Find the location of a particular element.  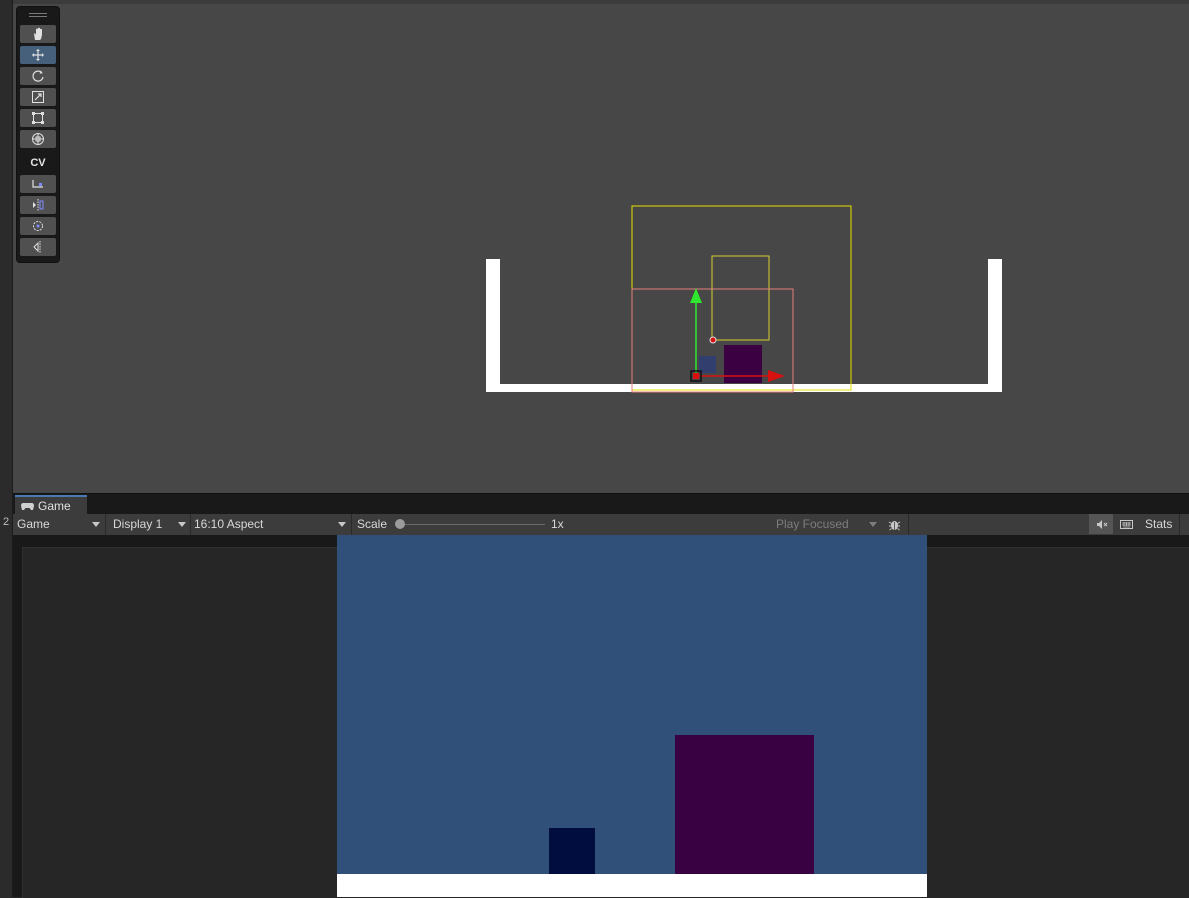

game-small-box is located at coordinates (572, 851).